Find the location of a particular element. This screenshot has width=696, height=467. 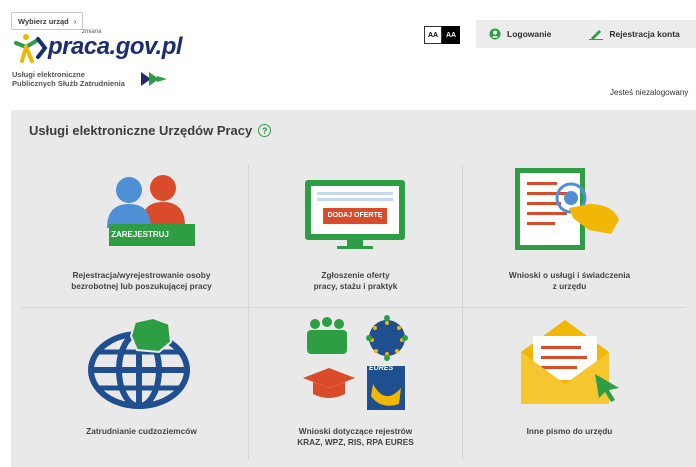

register-label: Rejestracja konta is located at coordinates (644, 34).